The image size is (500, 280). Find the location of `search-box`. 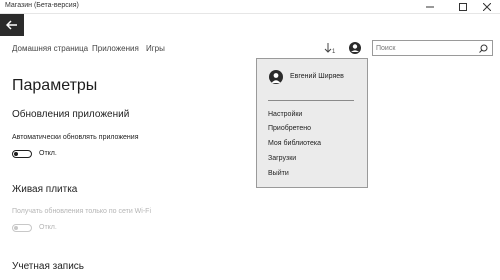

search-box is located at coordinates (432, 48).